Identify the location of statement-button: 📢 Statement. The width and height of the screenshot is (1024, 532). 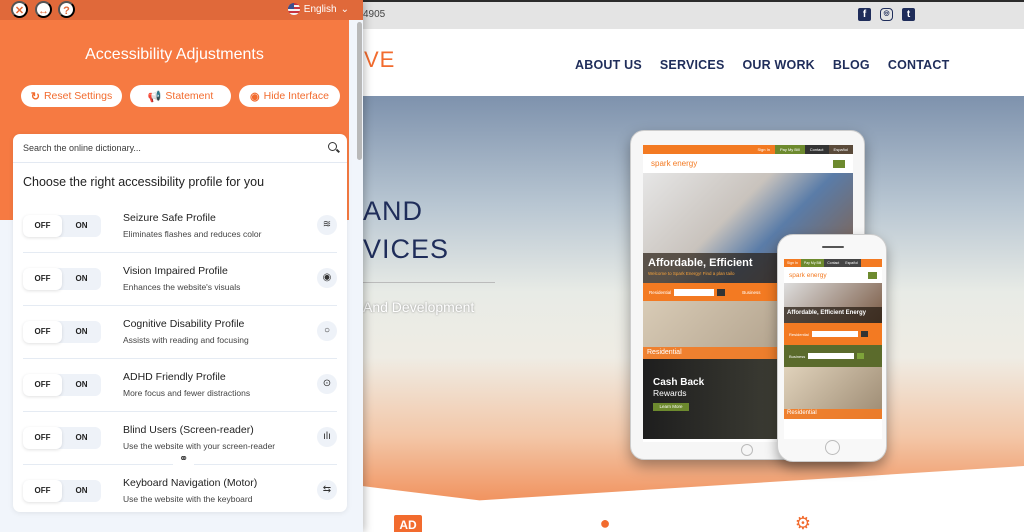
(180, 96).